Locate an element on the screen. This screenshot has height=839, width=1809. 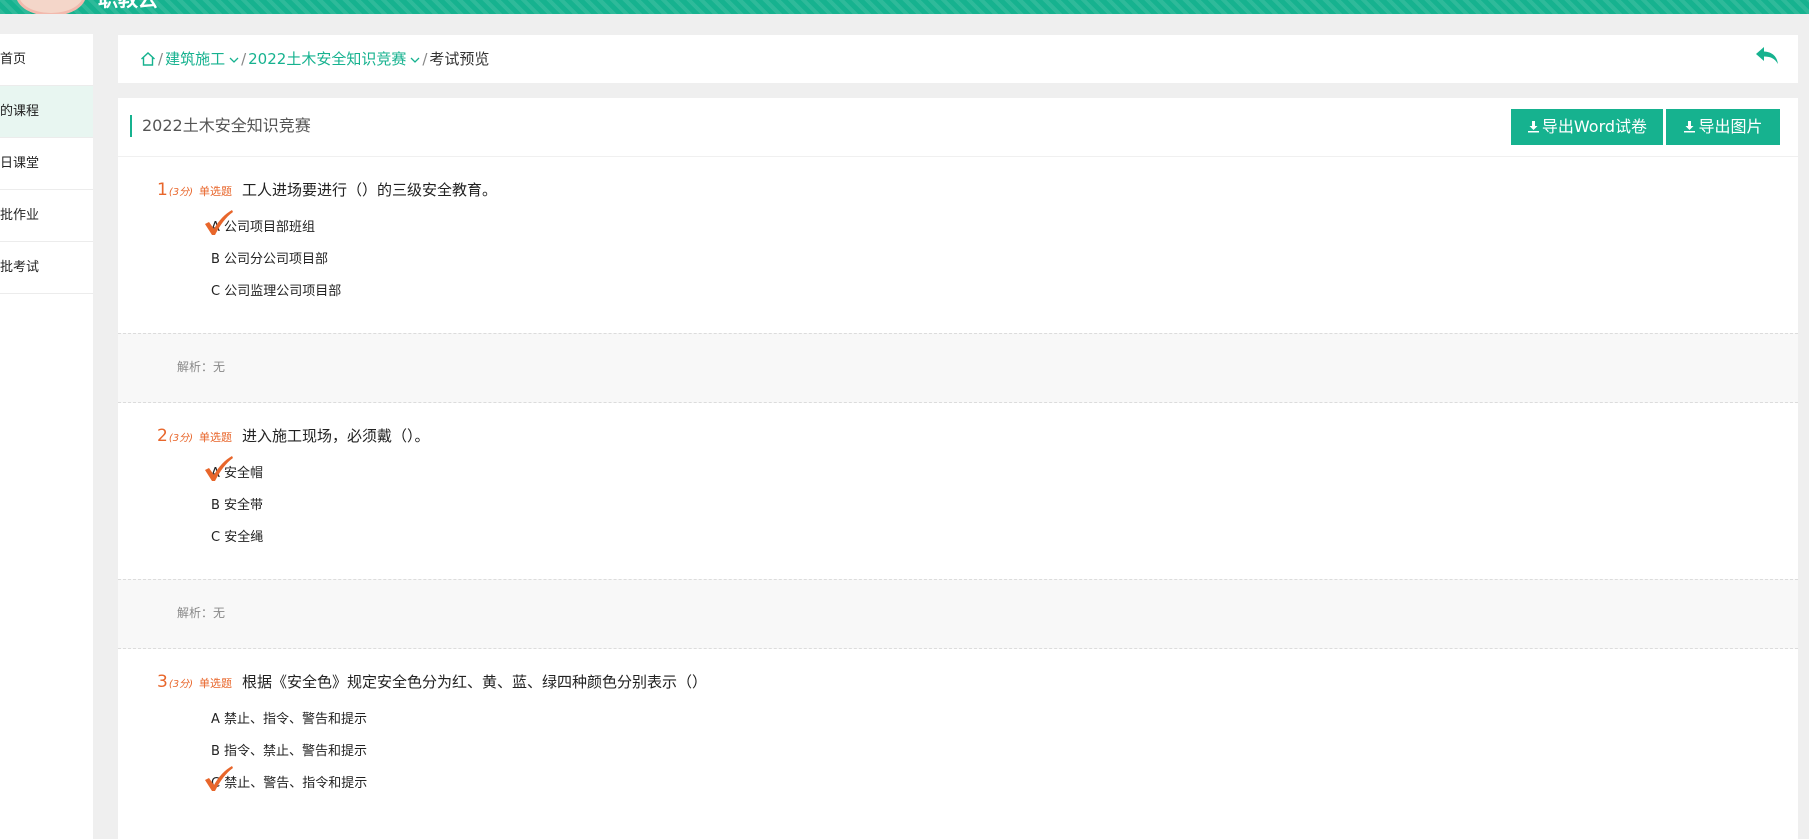
option-item: A 安全帽 is located at coordinates (234, 476).